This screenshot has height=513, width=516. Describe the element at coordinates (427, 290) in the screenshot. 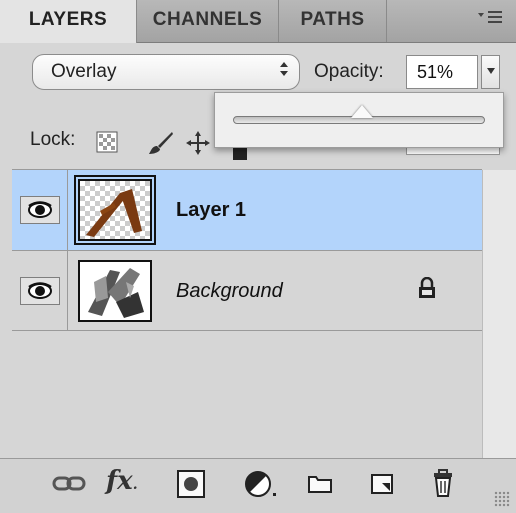

I see `lock-icon` at that location.